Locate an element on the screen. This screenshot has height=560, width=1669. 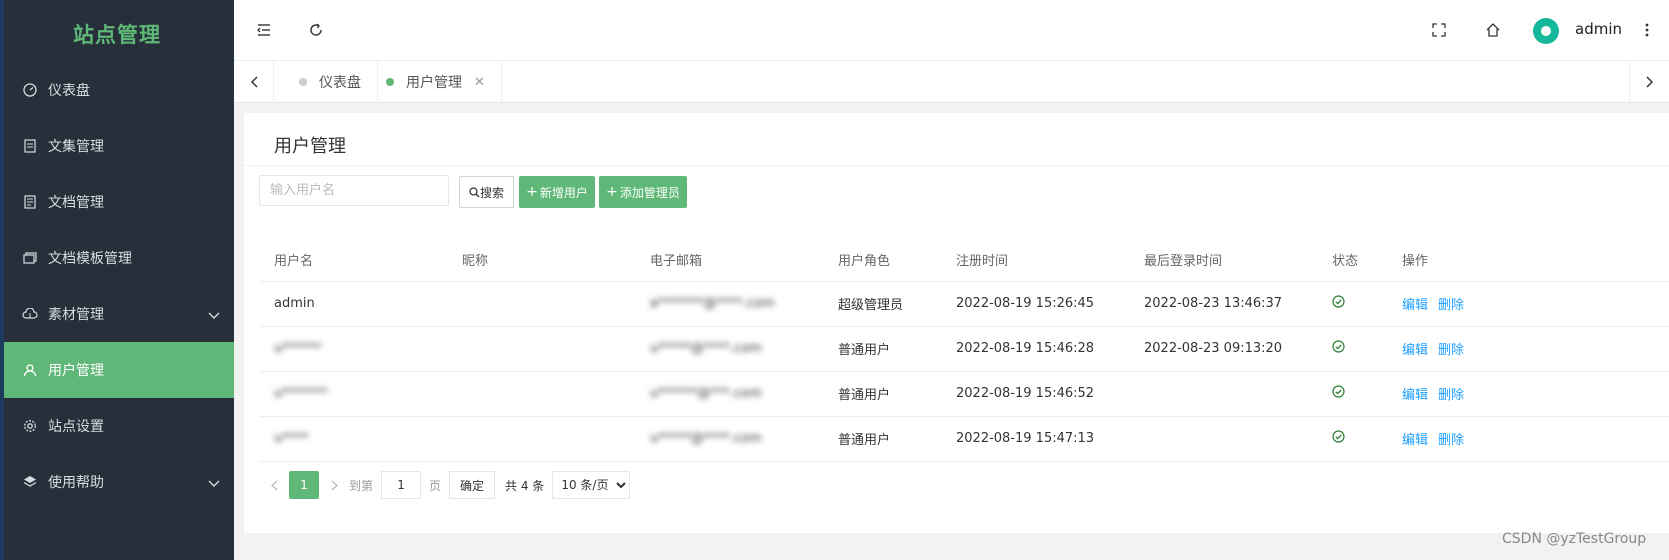
next-page-button is located at coordinates (334, 485).